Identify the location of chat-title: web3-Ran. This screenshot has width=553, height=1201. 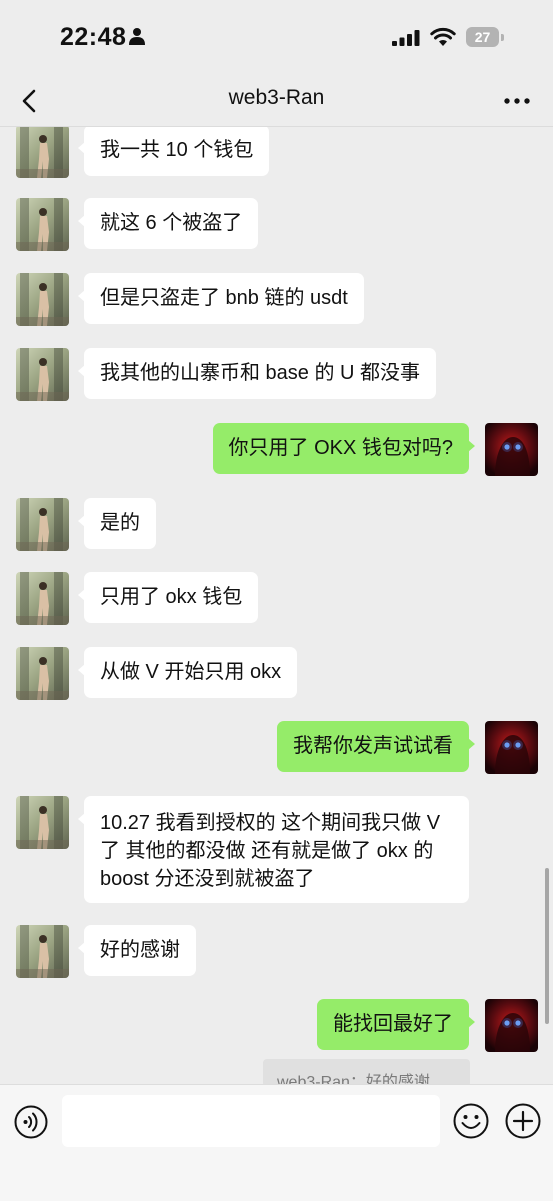
(276, 97).